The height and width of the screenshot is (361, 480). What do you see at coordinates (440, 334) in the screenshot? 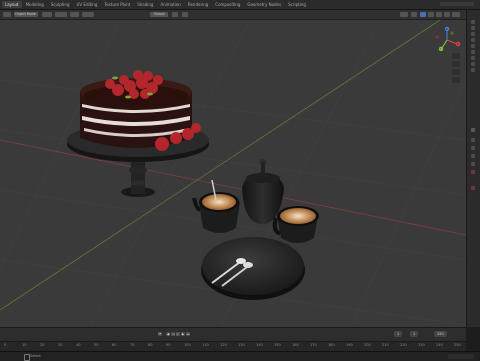
I see `end-frame-field: 250` at bounding box center [440, 334].